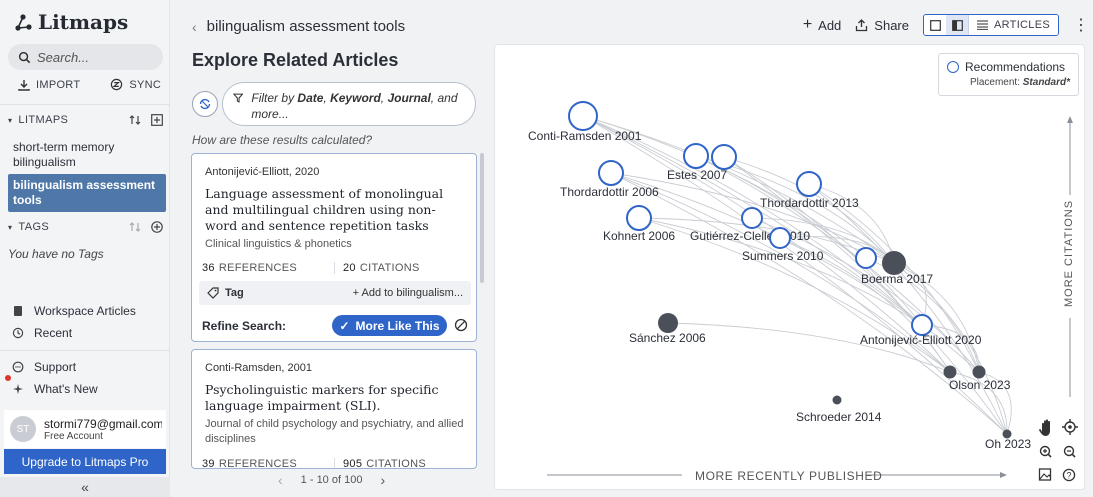  I want to click on block-icon, so click(461, 325).